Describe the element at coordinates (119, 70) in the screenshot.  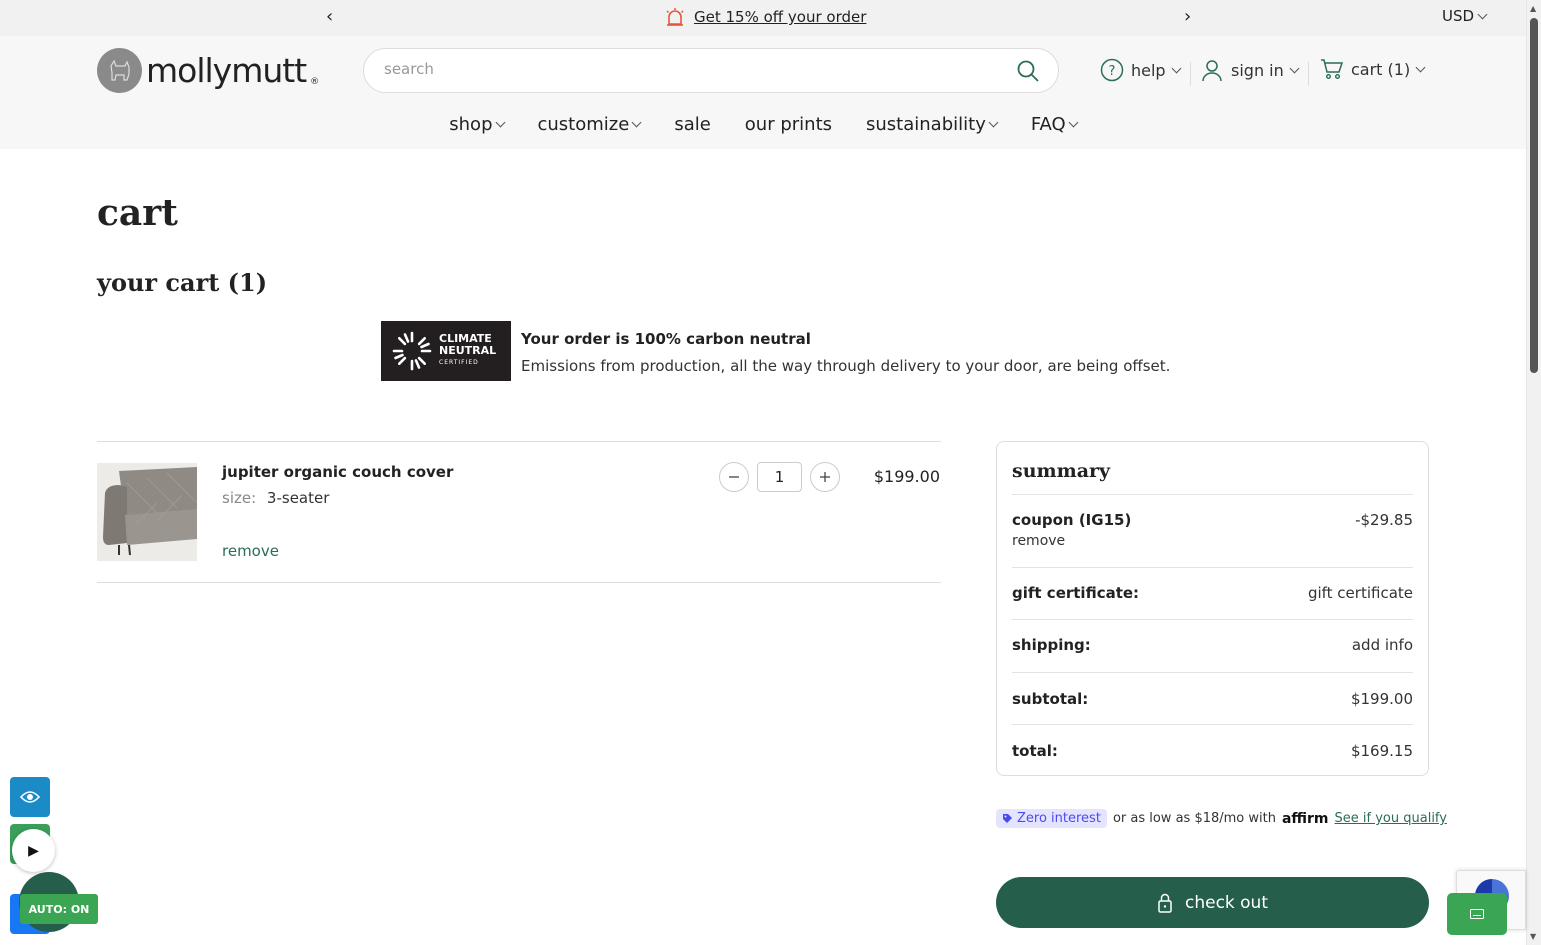
I see `logo-dog-icon` at that location.